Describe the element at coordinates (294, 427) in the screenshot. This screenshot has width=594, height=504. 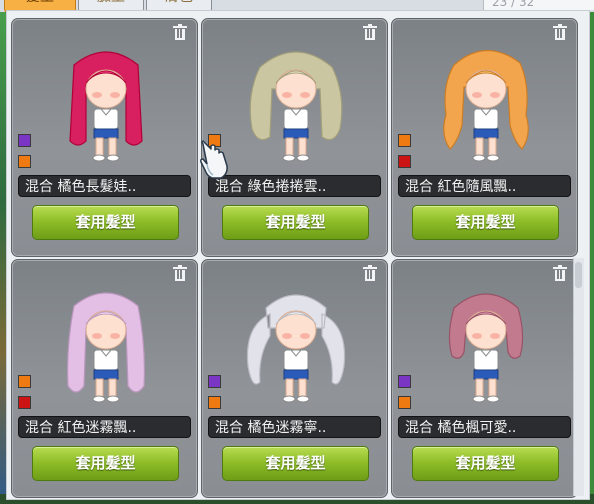
I see `hair-name: 混合 橘色迷霧寧..` at that location.